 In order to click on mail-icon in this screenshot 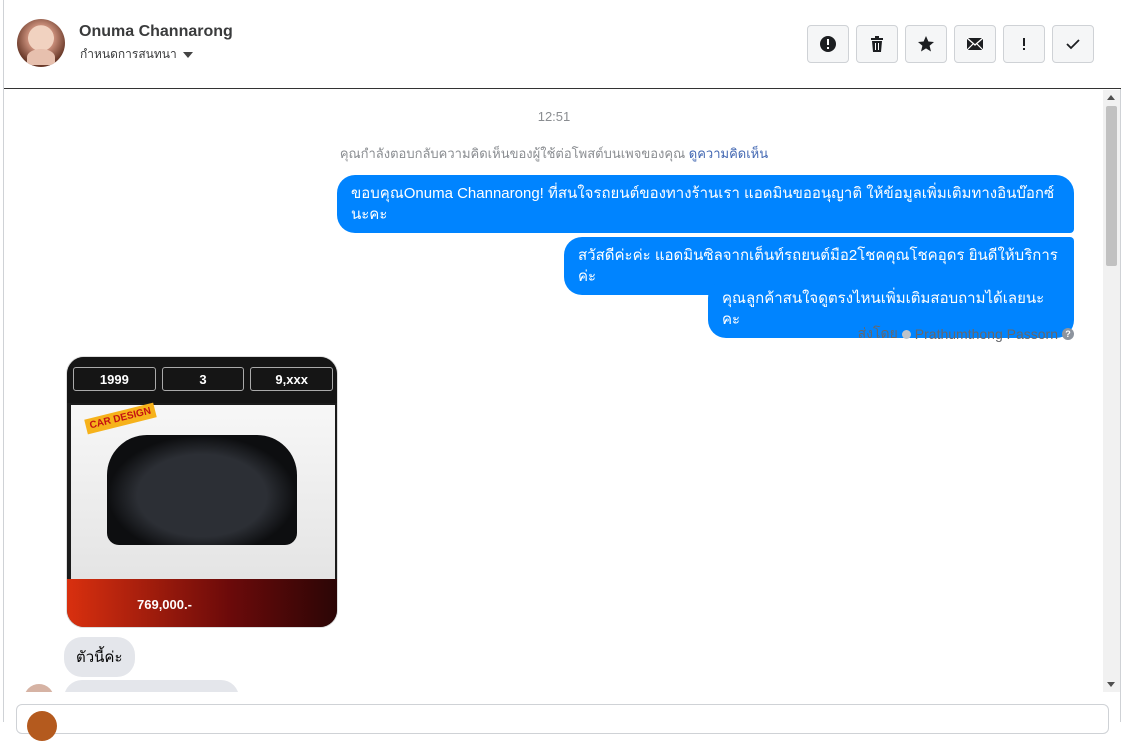, I will do `click(975, 44)`.